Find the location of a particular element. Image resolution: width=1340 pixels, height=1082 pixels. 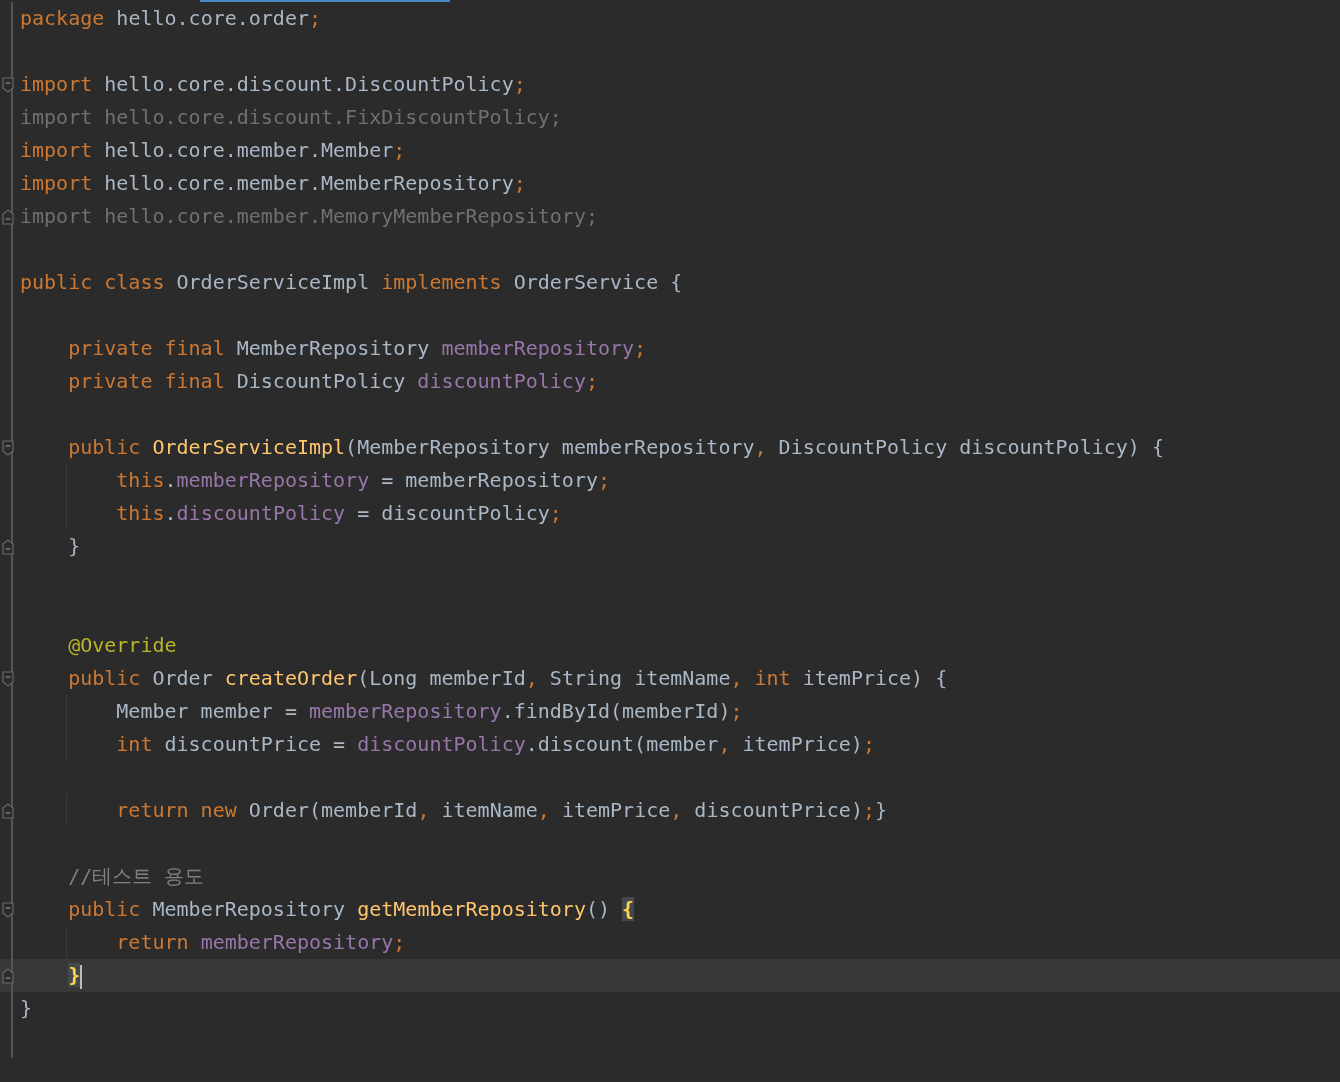

code-line: int discountPrice = discountPolicy.discount(member, itemPrice); is located at coordinates (495, 744).